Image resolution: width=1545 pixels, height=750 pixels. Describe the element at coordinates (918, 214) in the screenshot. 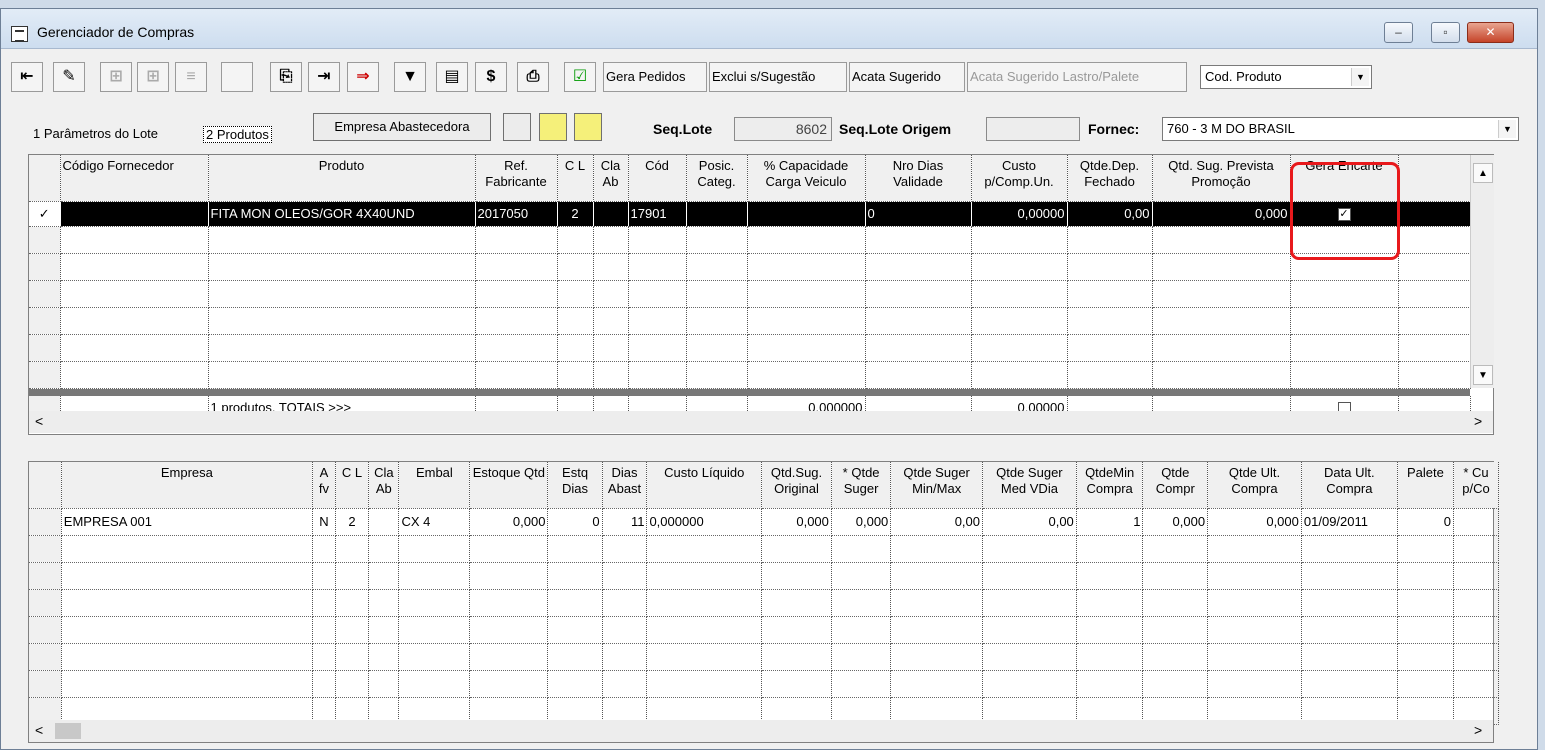

I see `cell-dias: 0` at that location.